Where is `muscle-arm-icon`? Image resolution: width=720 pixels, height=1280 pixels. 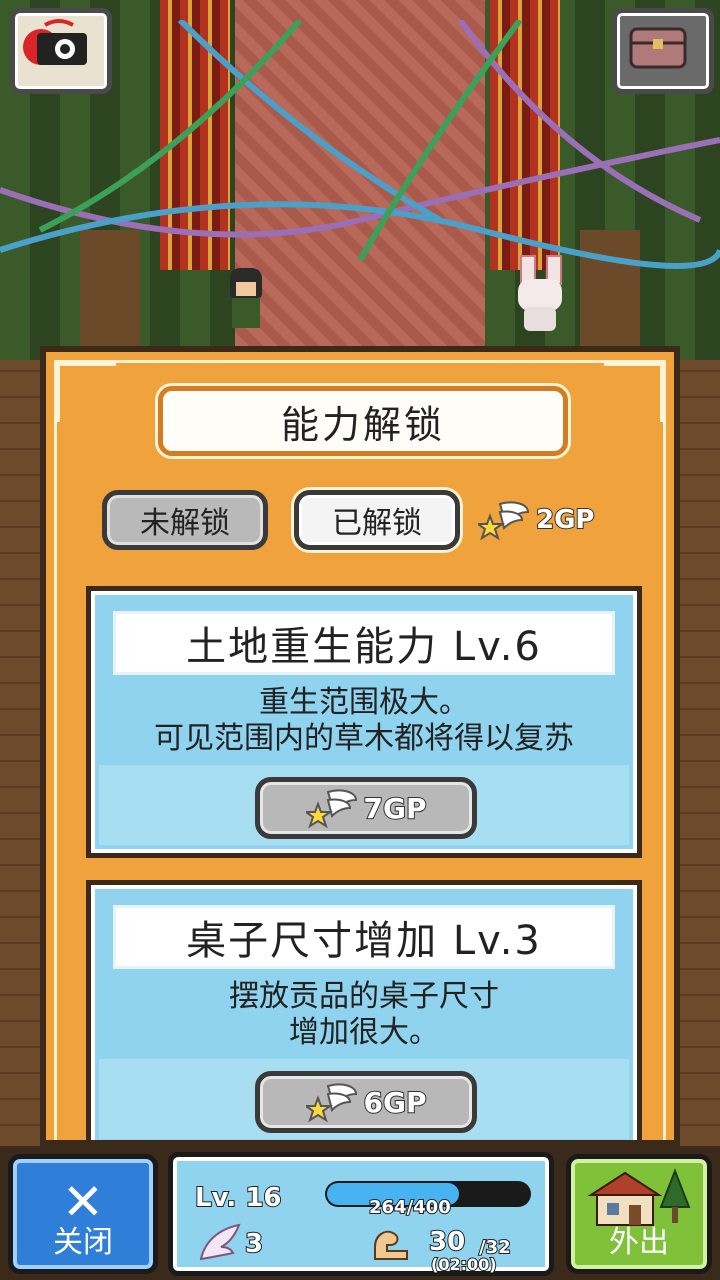 muscle-arm-icon is located at coordinates (391, 1245).